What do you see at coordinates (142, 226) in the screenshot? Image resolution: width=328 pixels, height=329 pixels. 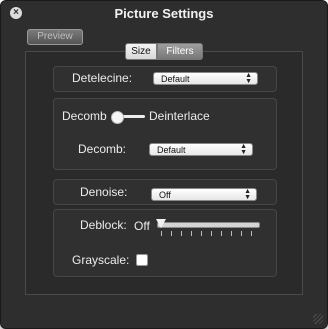 I see `deblock-value: Off` at bounding box center [142, 226].